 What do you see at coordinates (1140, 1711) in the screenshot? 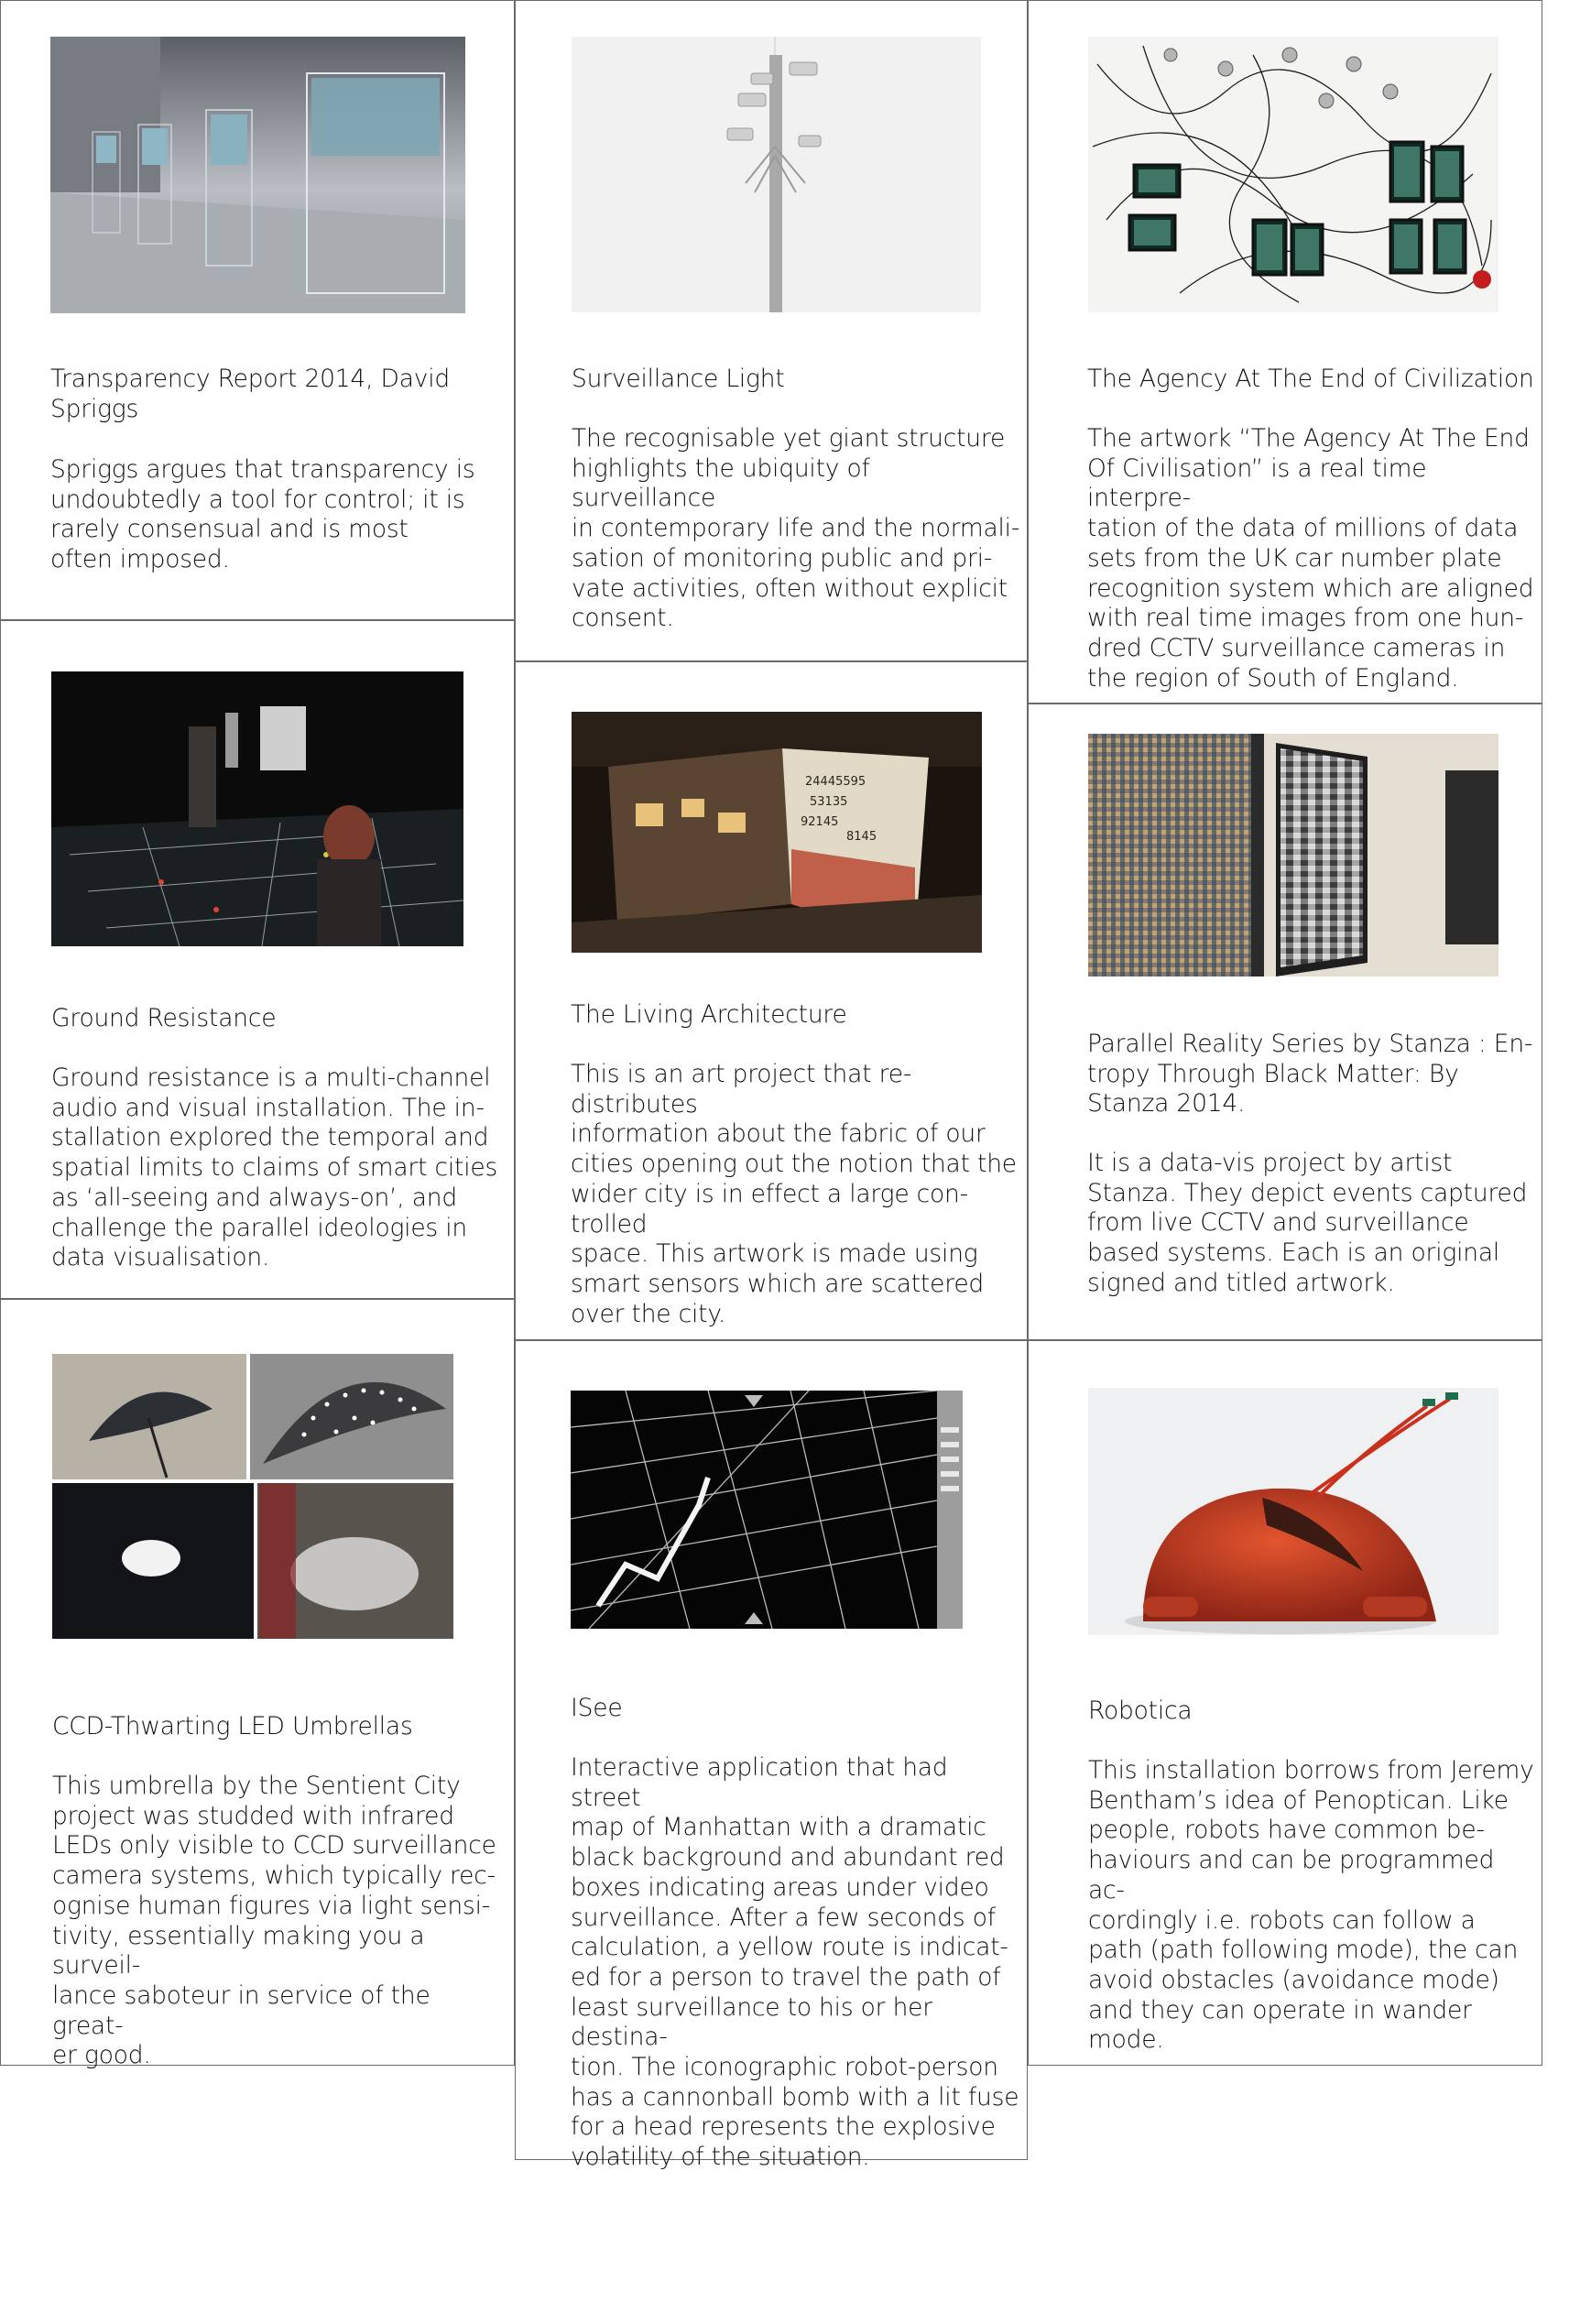
I see `artwork-title: Robotica` at bounding box center [1140, 1711].